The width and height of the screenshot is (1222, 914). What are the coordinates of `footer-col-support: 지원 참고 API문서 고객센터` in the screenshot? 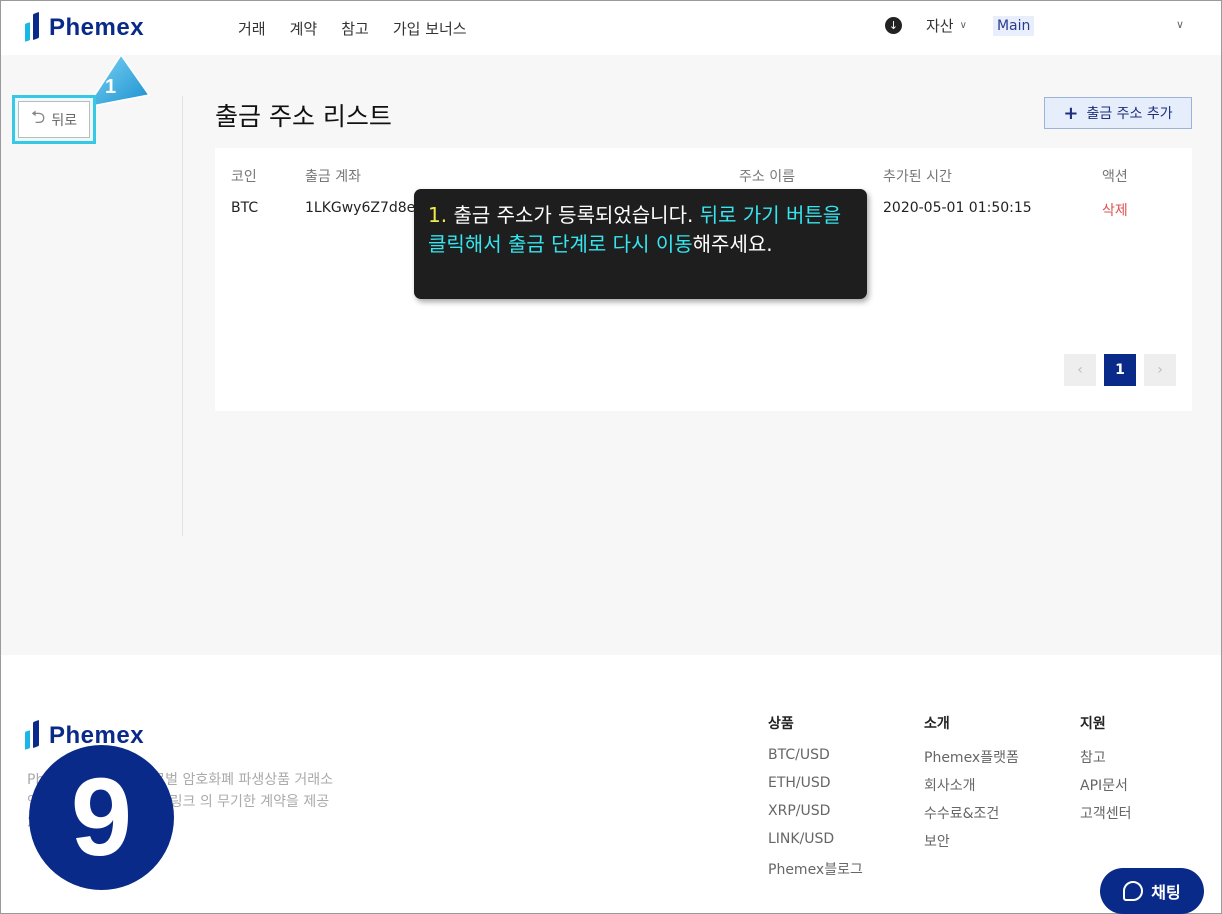 It's located at (1106, 772).